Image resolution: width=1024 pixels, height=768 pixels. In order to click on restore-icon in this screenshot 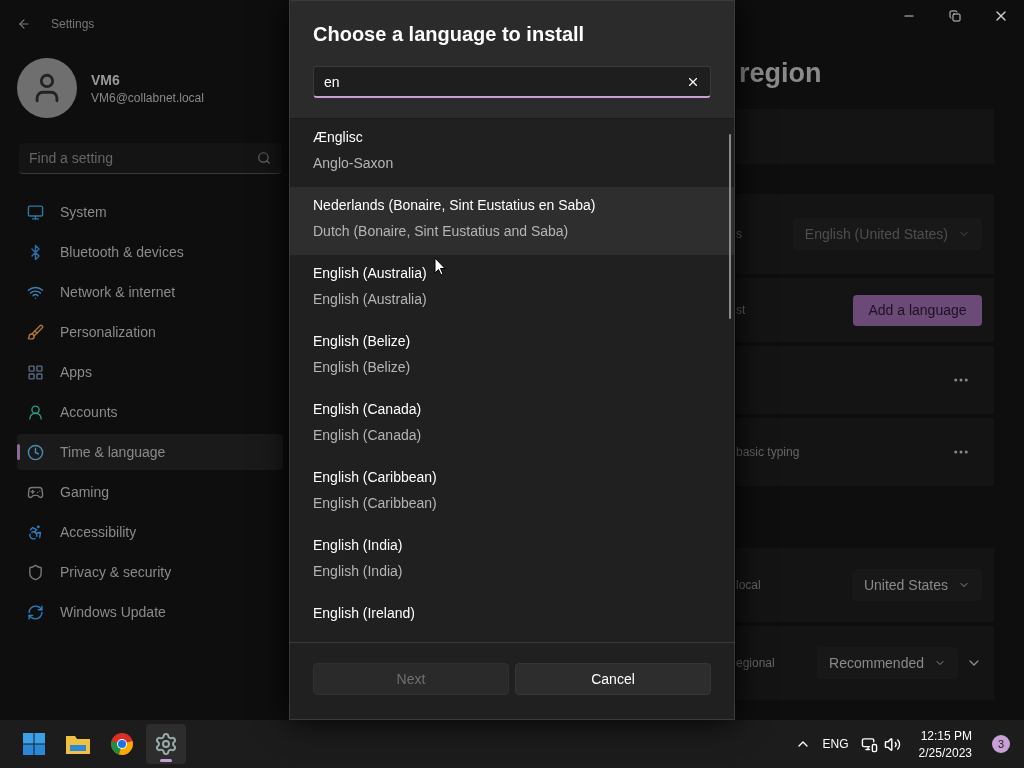, I will do `click(955, 16)`.